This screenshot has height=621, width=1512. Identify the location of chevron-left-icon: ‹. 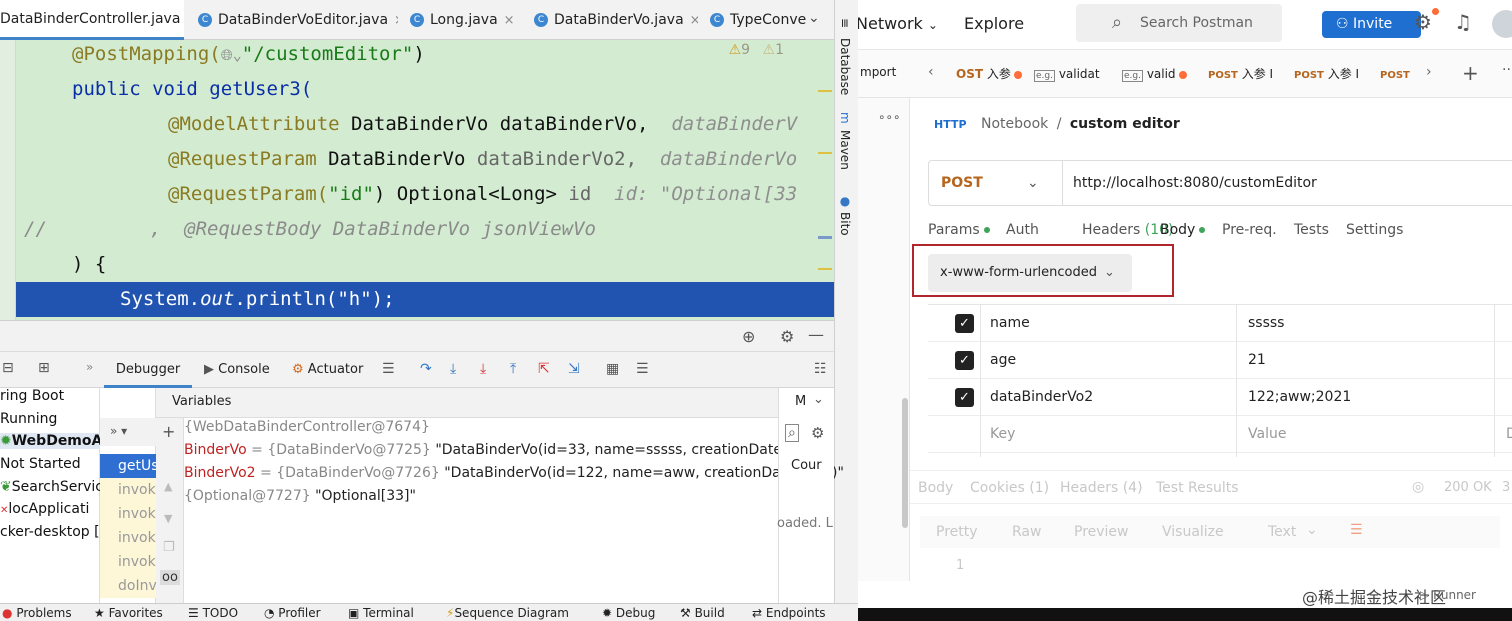
(931, 72).